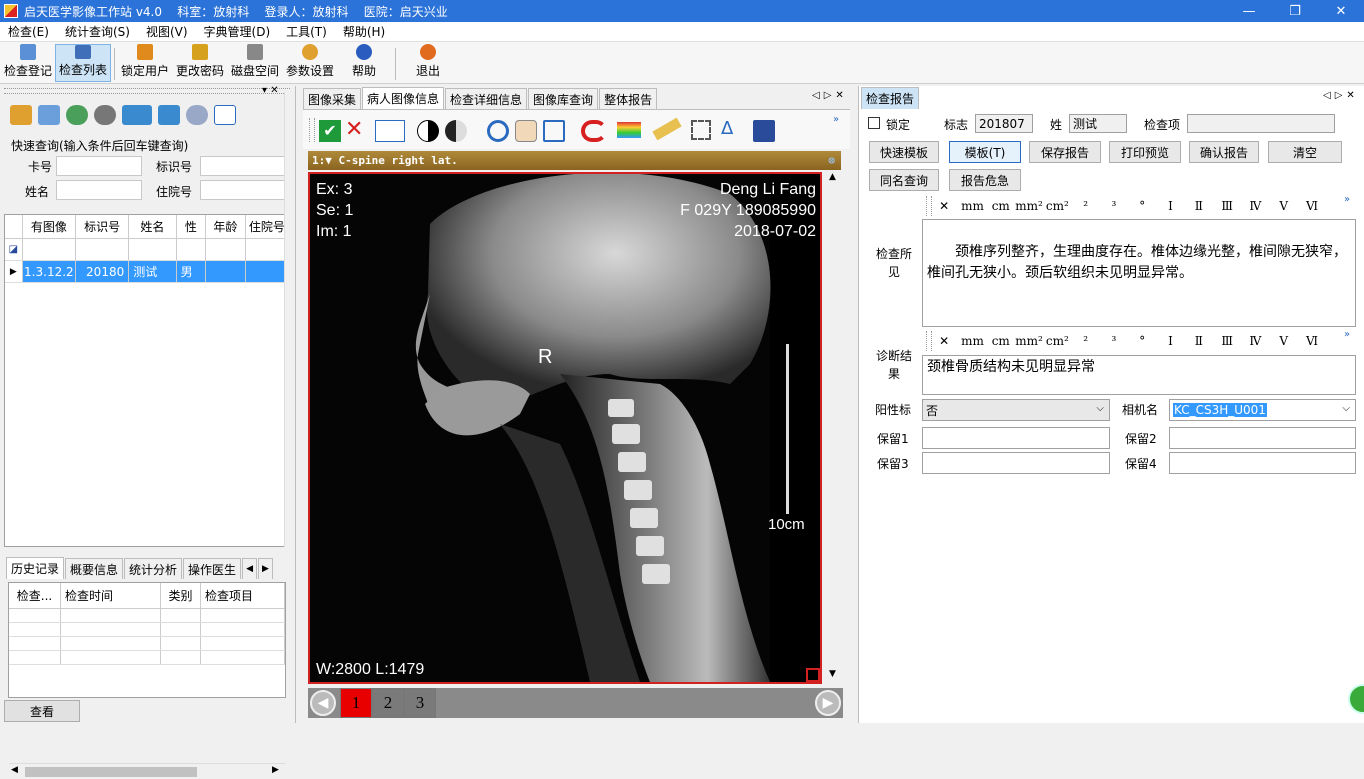  I want to click on left-vertical-scrollbar, so click(289, 319).